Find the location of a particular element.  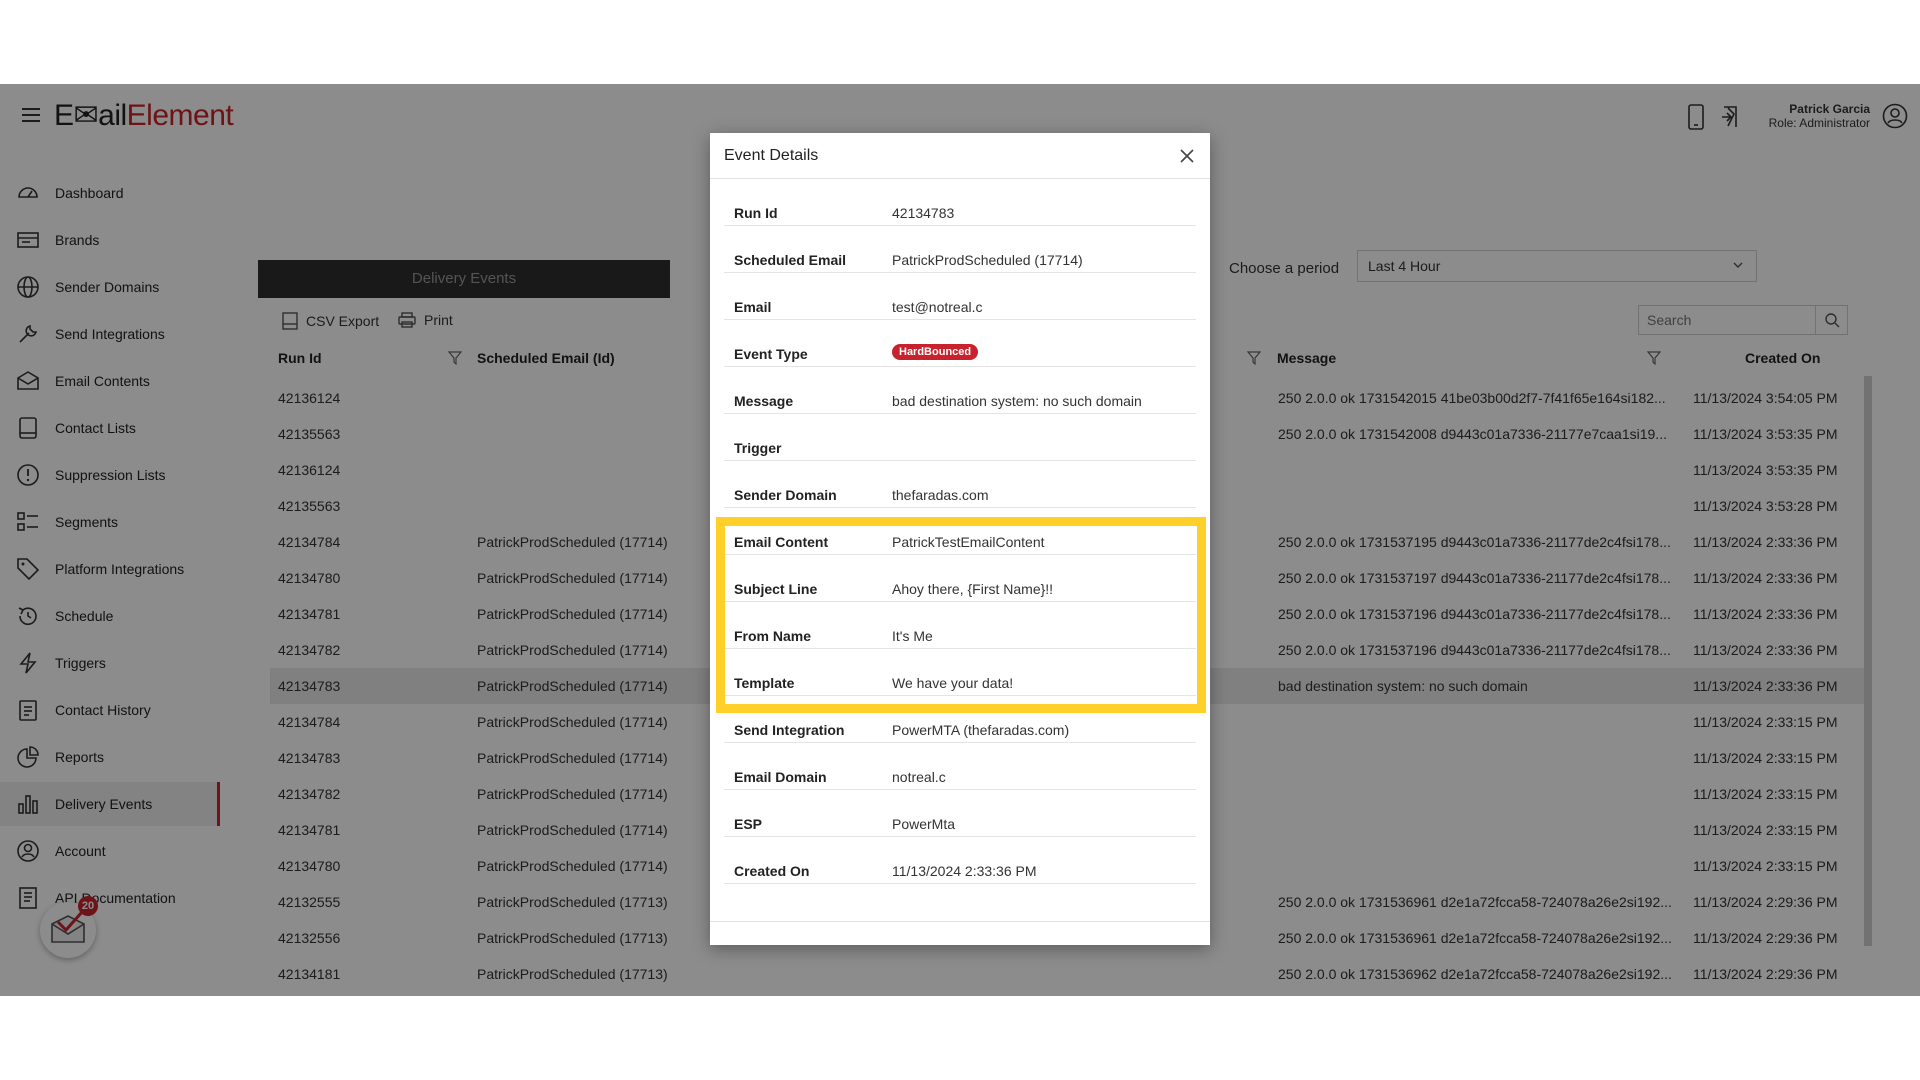

detail-field-sender-domain: Sender Domain thefaradas.com is located at coordinates (960, 484).